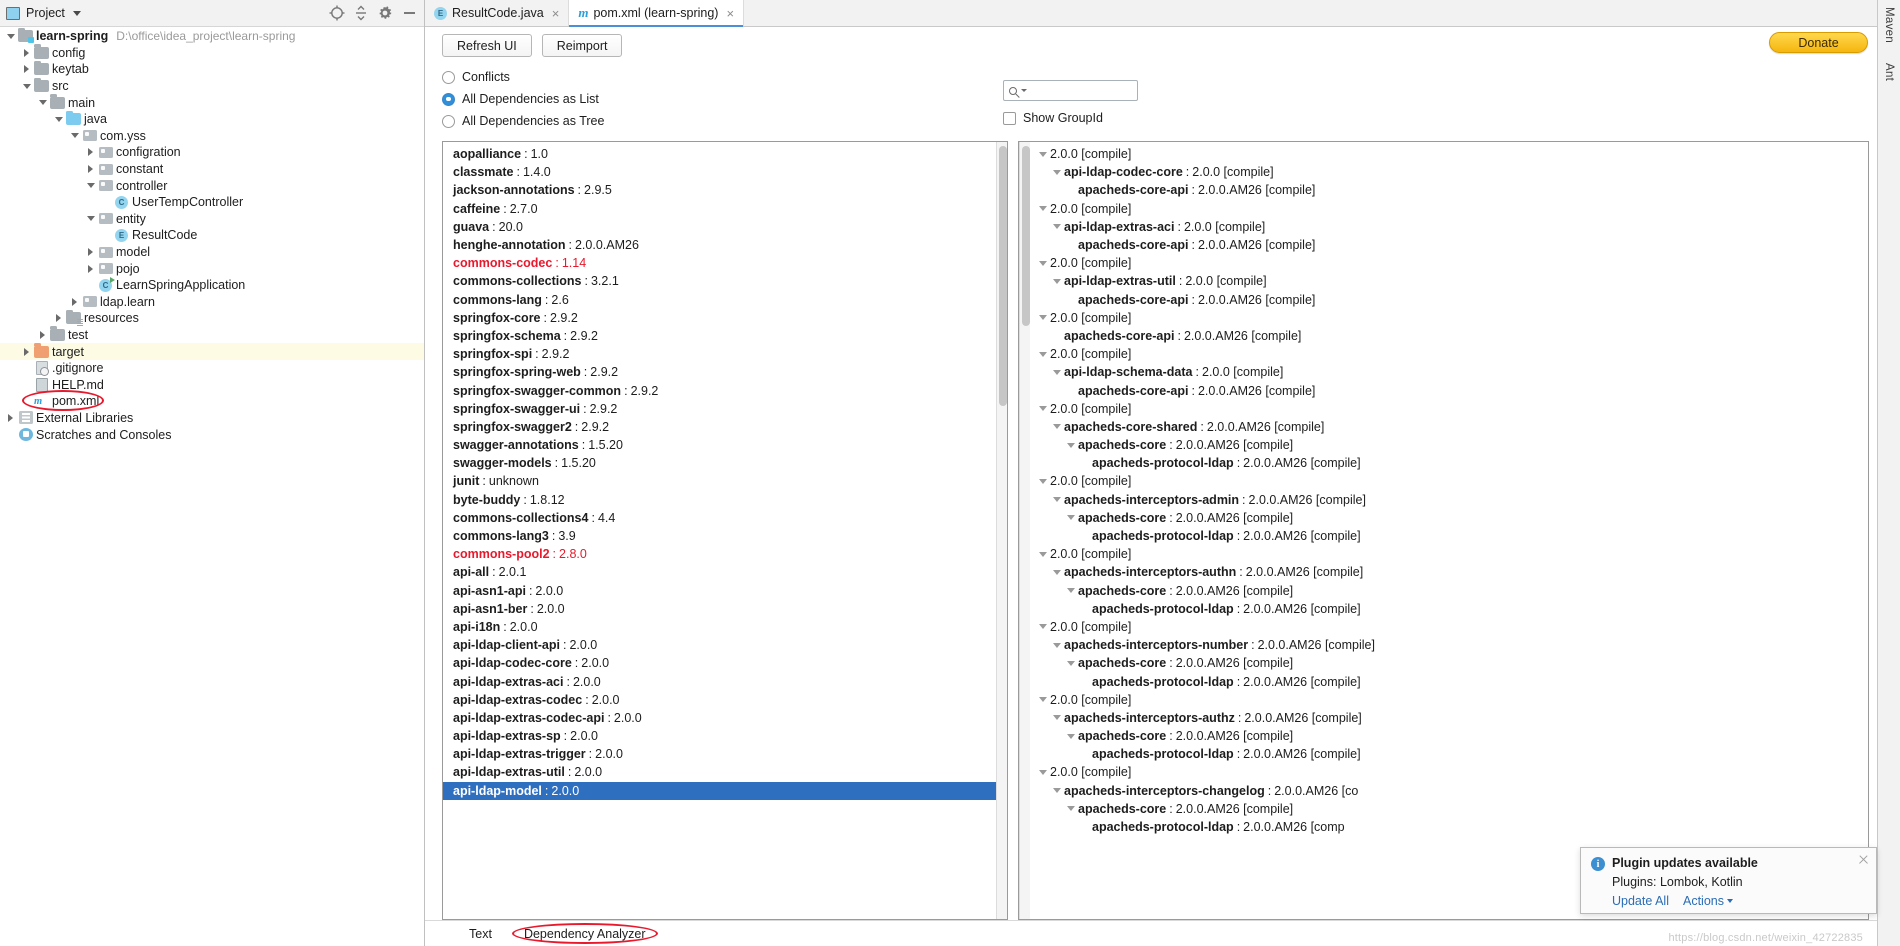 Image resolution: width=1900 pixels, height=946 pixels. Describe the element at coordinates (1009, 118) in the screenshot. I see `show-groupid-checkbox` at that location.